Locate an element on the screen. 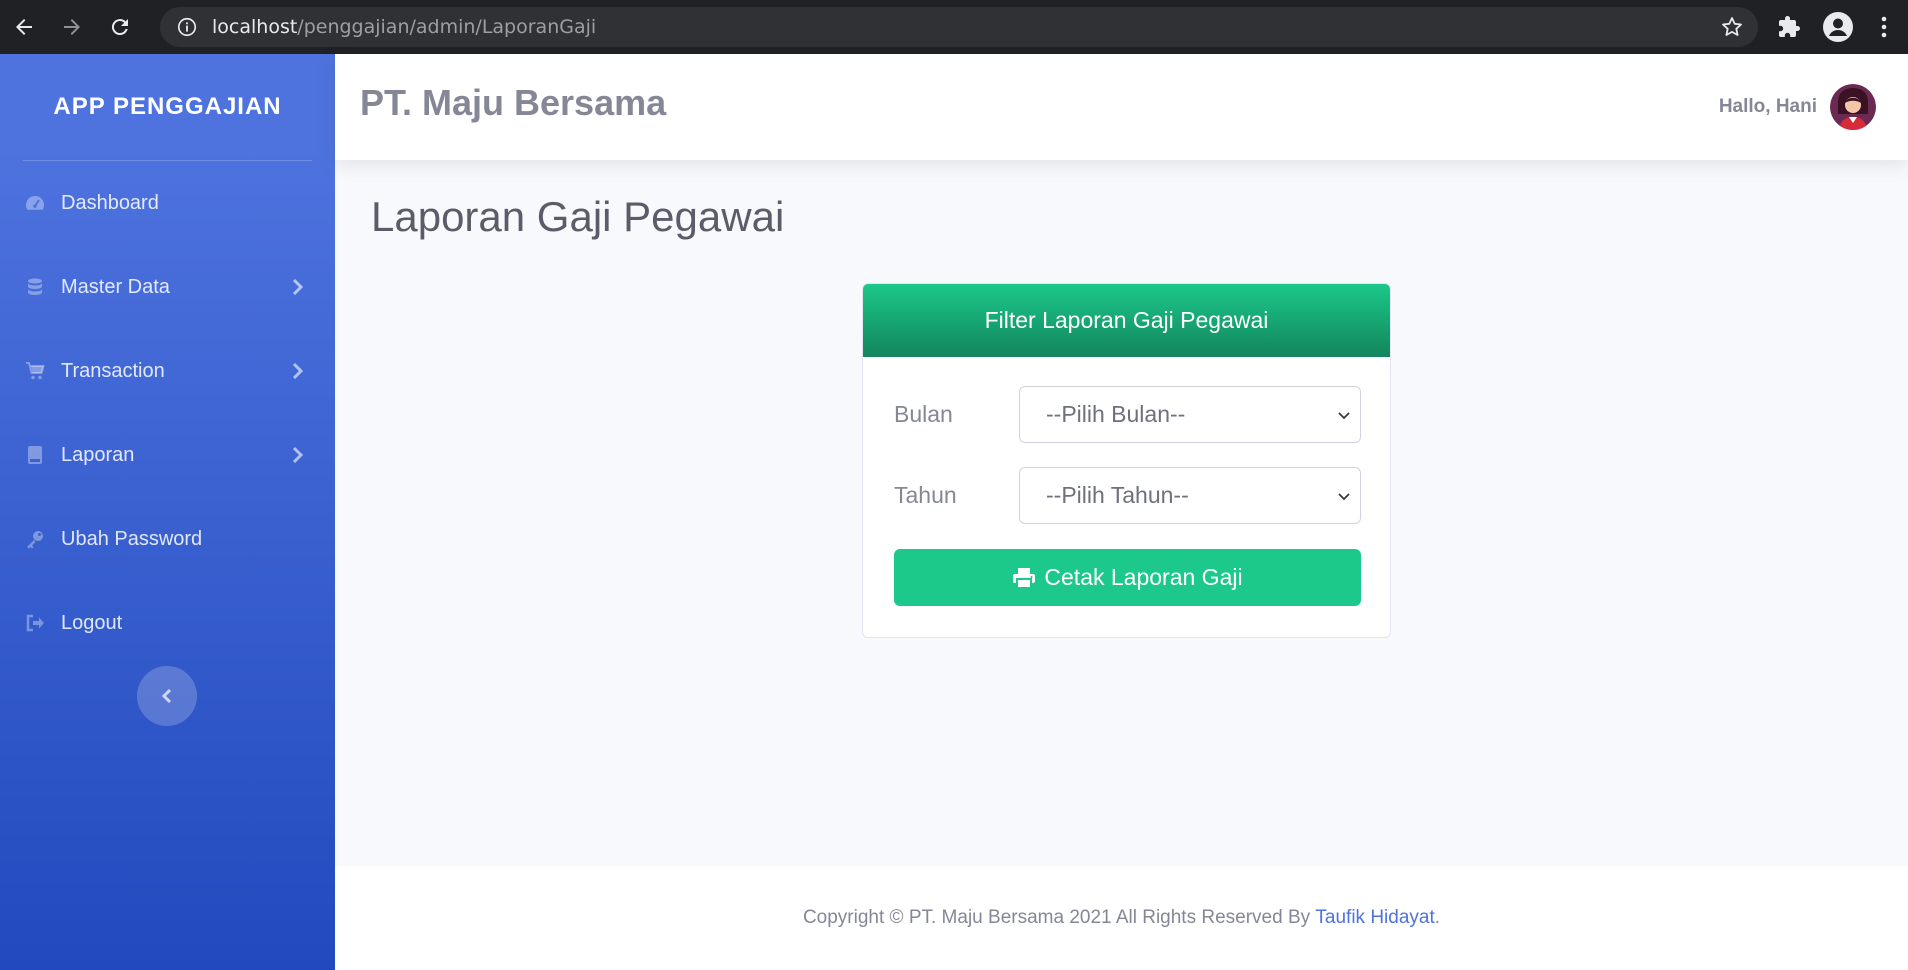  account-icon is located at coordinates (1838, 27).